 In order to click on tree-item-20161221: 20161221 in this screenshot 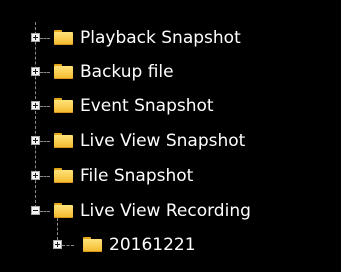, I will do `click(170, 245)`.